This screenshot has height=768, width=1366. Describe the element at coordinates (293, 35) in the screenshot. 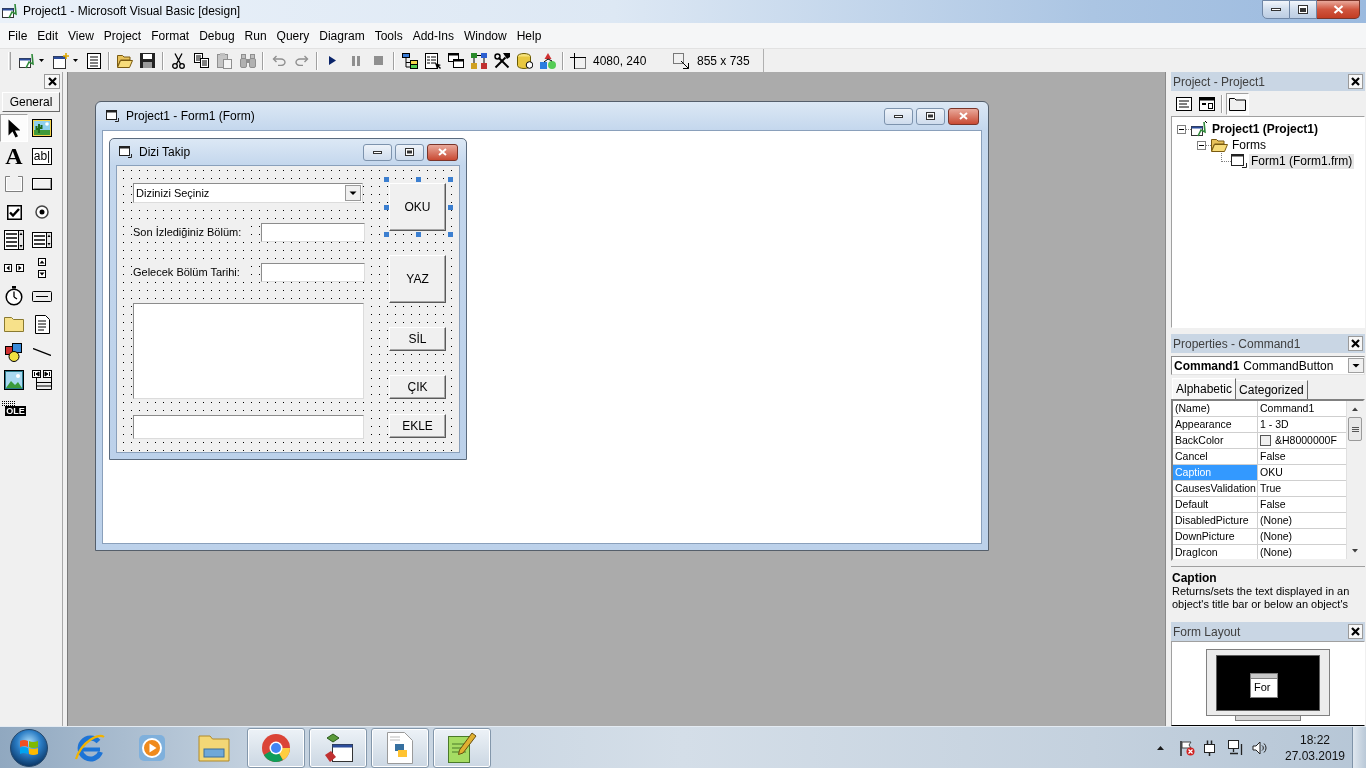

I see `menu-item: Query` at that location.